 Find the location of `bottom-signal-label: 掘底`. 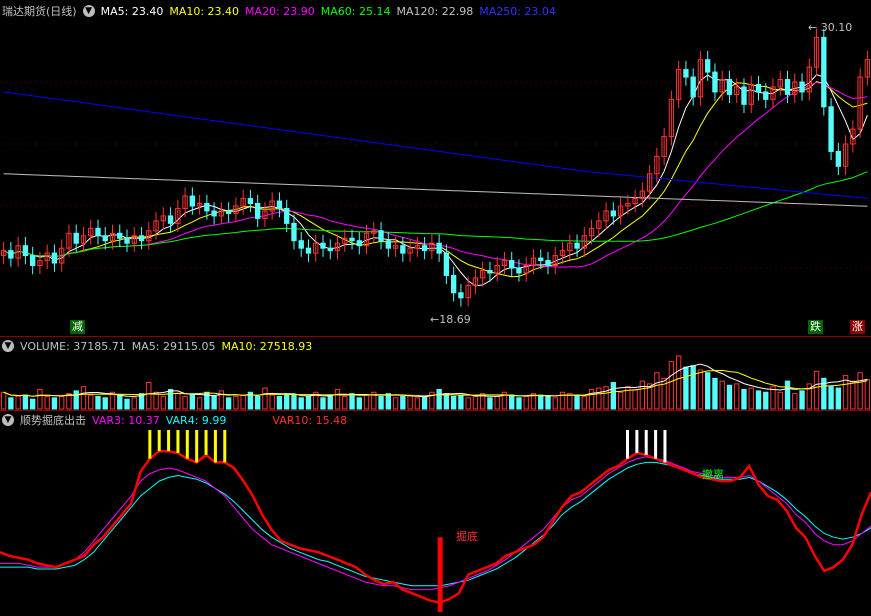

bottom-signal-label: 掘底 is located at coordinates (467, 536).